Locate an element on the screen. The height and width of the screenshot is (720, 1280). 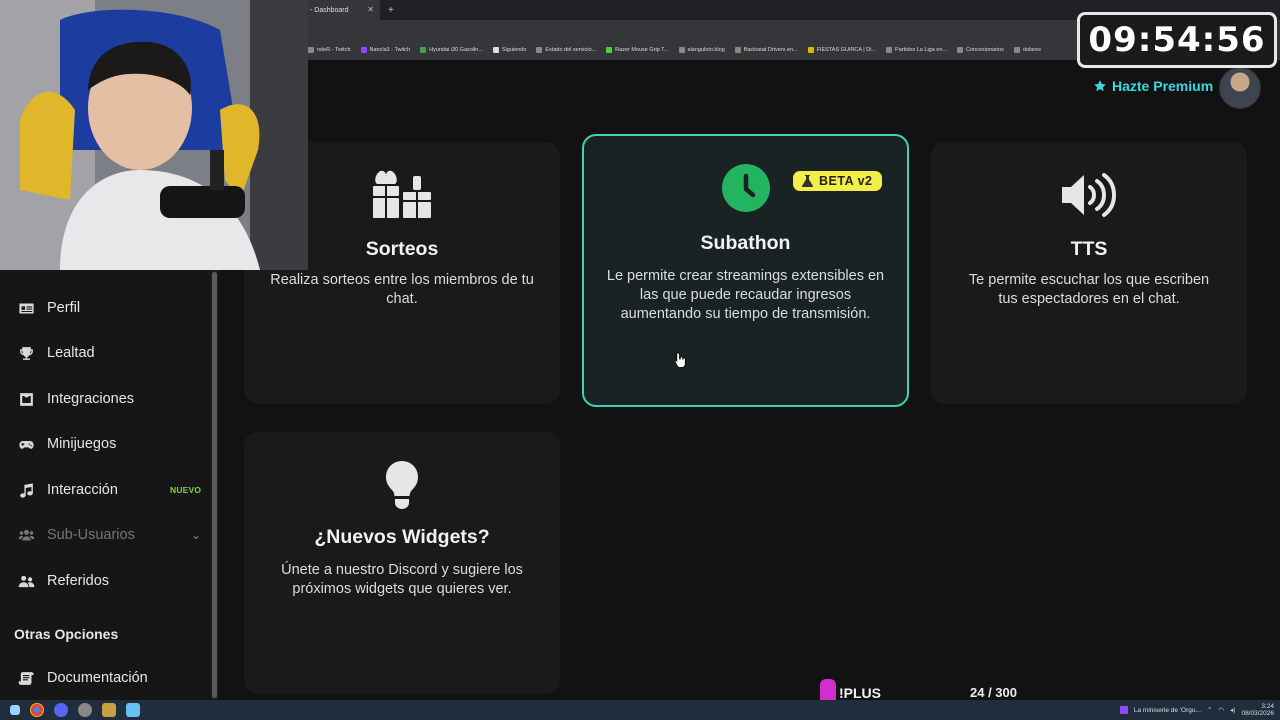
plus-label: !PLUS is located at coordinates (860, 693).